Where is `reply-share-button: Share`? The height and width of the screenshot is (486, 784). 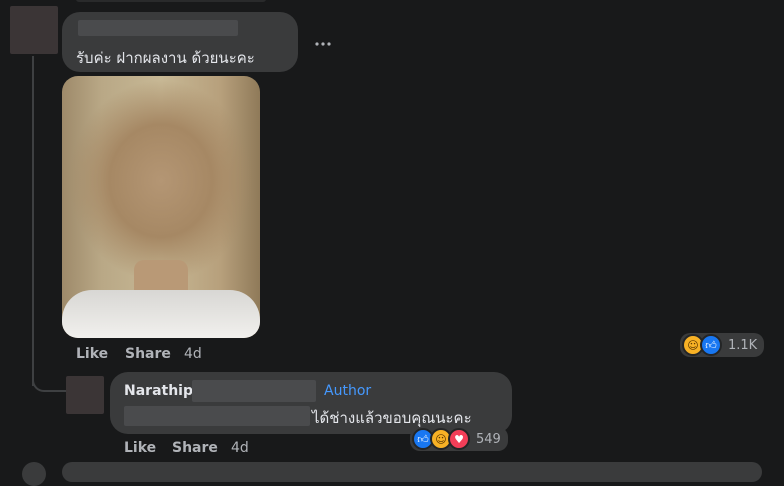 reply-share-button: Share is located at coordinates (195, 448).